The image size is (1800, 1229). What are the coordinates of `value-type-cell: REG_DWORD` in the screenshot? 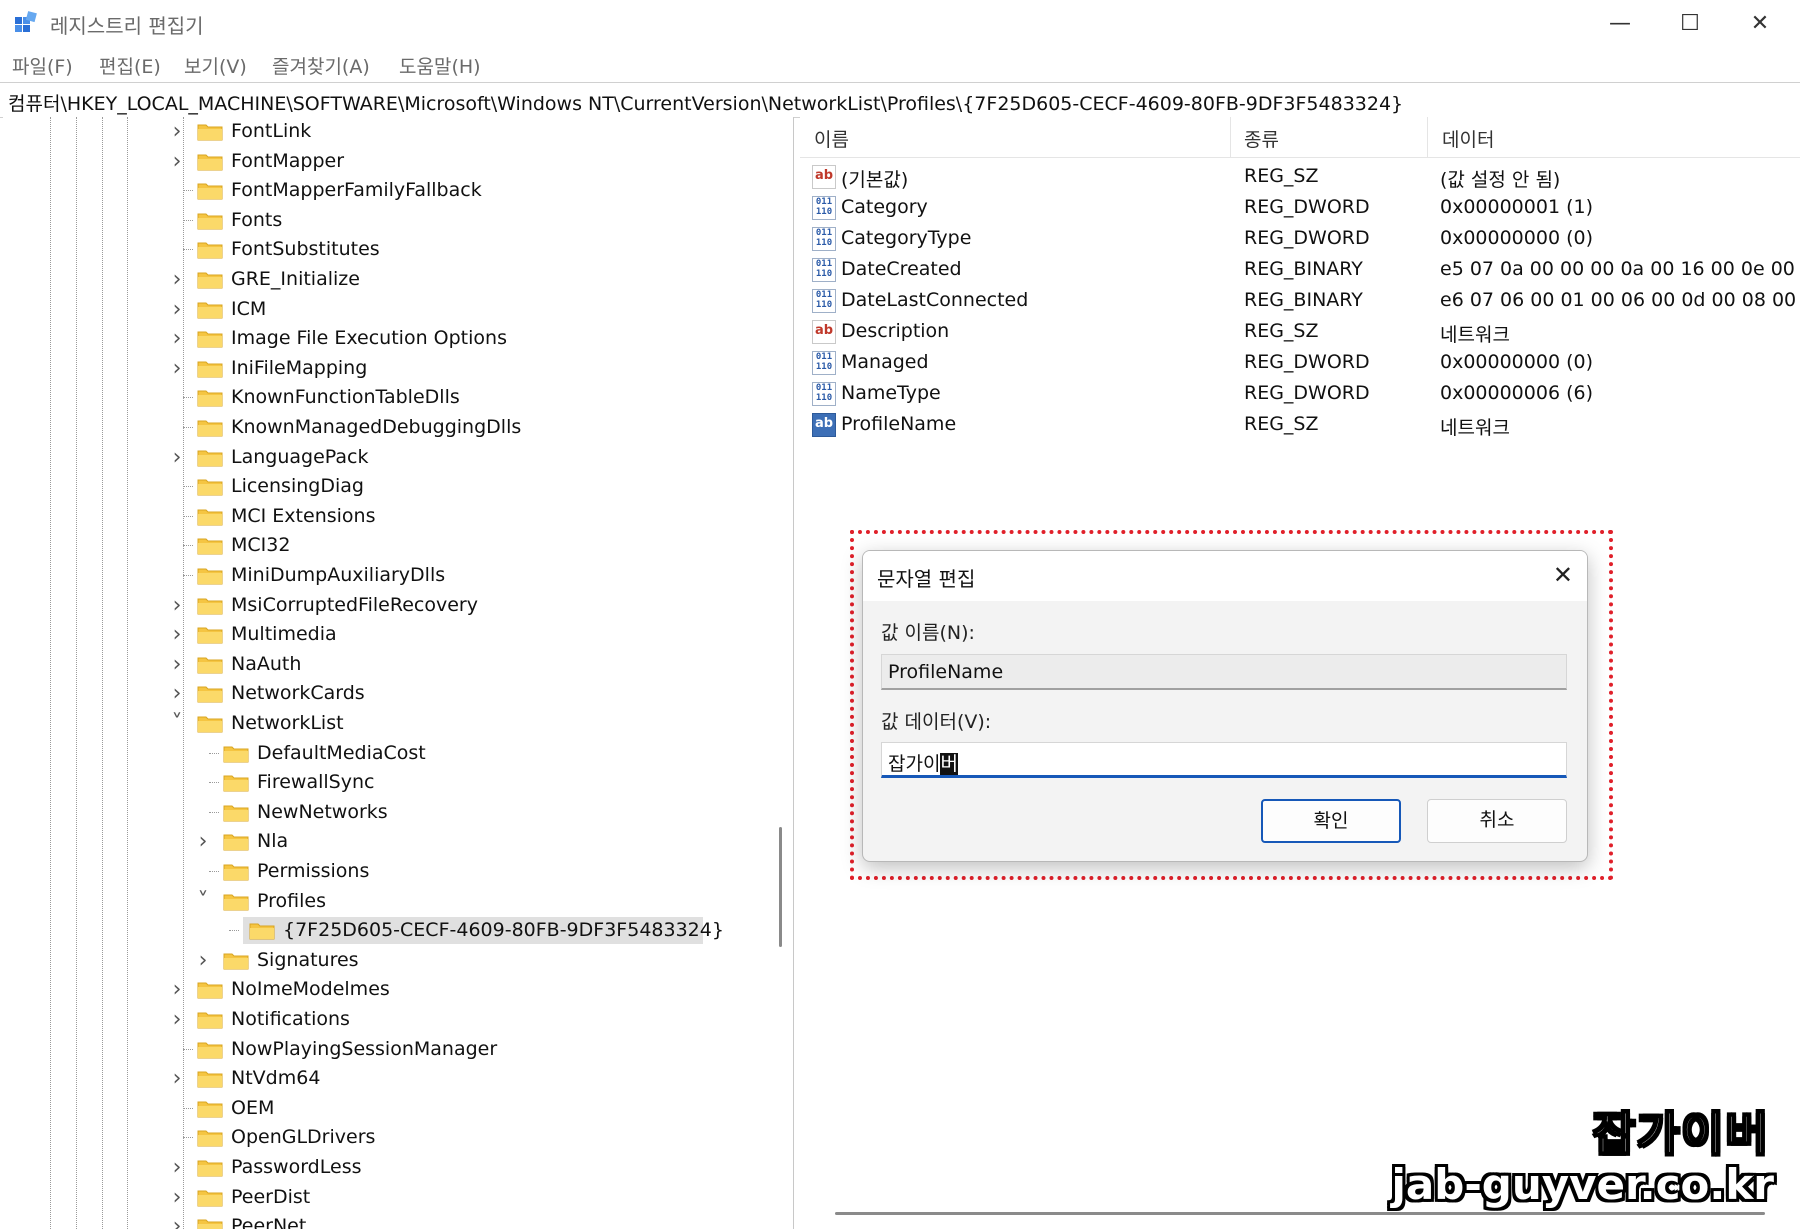 It's located at (1307, 207).